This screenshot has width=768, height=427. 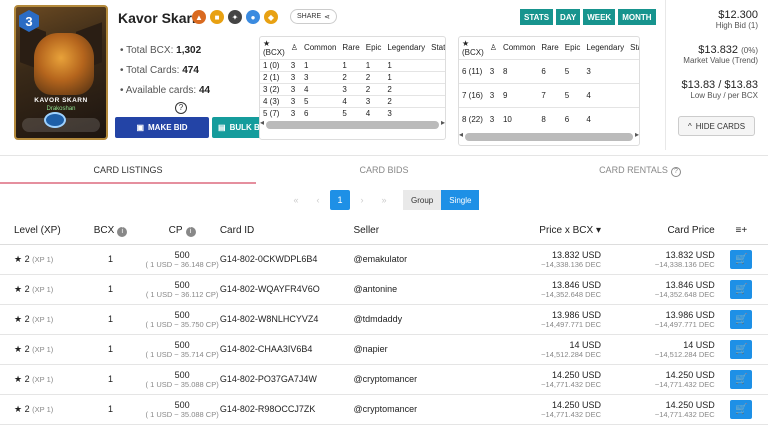 I want to click on card-plate-subtitle: Drakoshan, so click(x=61, y=109).